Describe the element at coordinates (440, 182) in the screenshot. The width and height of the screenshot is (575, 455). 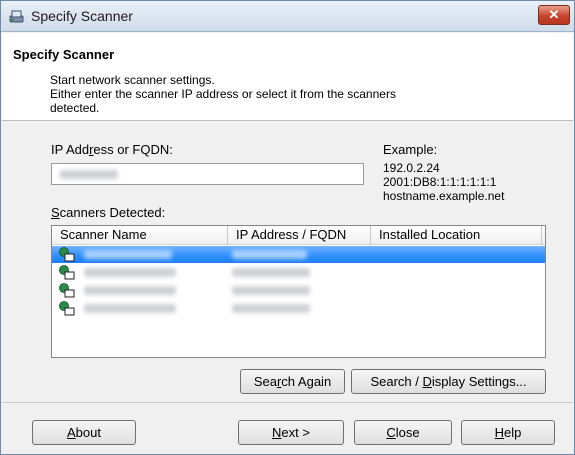
I see `example-ipv6: 2001:DB8:1:1:1:1:1:1` at that location.